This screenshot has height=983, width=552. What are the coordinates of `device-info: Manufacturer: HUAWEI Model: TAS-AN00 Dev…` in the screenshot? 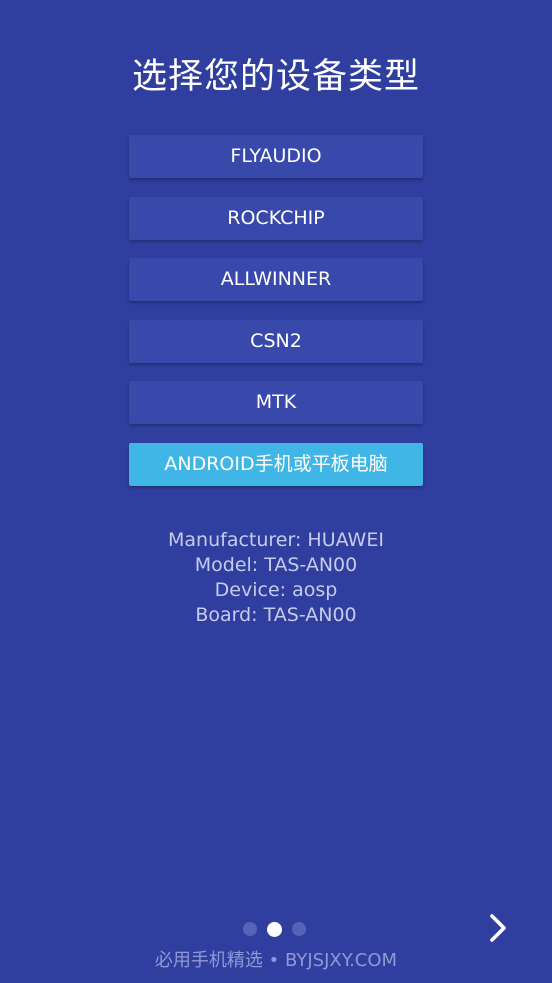 It's located at (276, 578).